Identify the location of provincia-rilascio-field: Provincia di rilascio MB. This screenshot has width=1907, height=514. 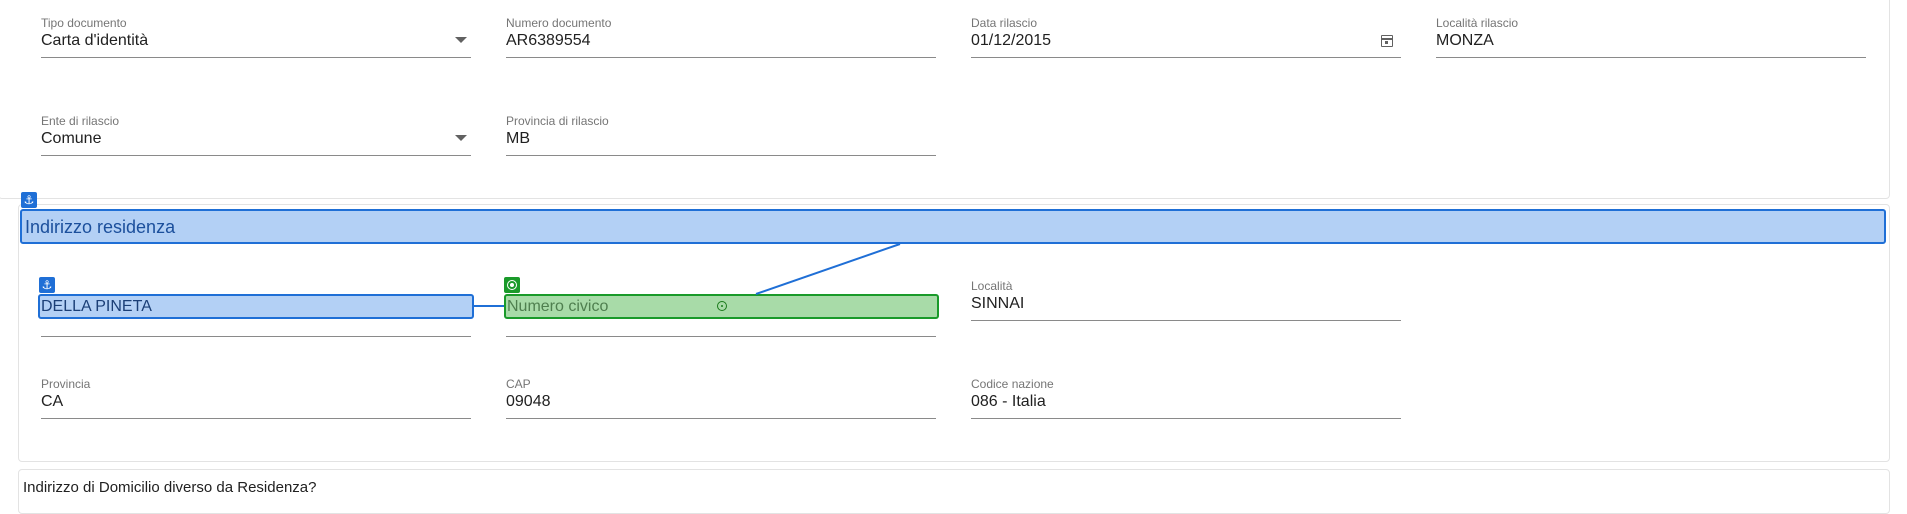
(721, 138).